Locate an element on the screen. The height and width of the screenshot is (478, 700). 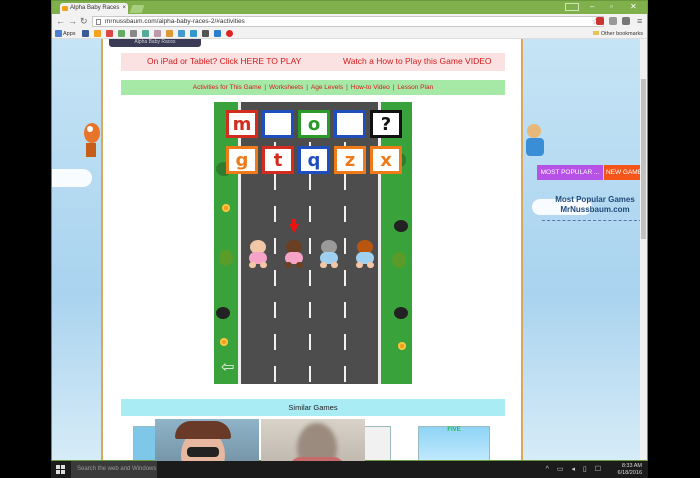
choice-tile-4: z is located at coordinates (350, 160).